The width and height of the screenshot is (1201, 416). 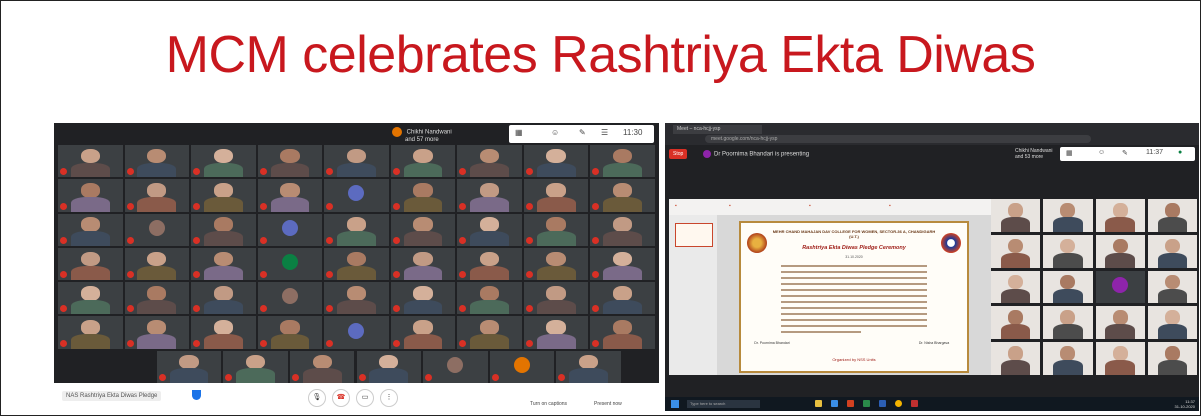 I want to click on captions-button: Turn on captions, so click(x=548, y=404).